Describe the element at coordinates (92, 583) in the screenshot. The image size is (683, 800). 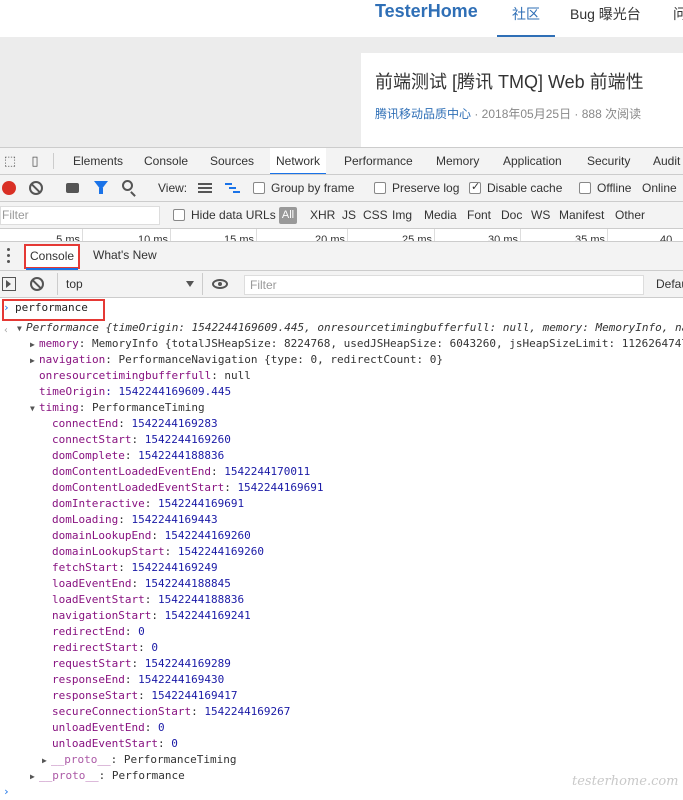
I see `timing-key: loadEventEnd` at that location.